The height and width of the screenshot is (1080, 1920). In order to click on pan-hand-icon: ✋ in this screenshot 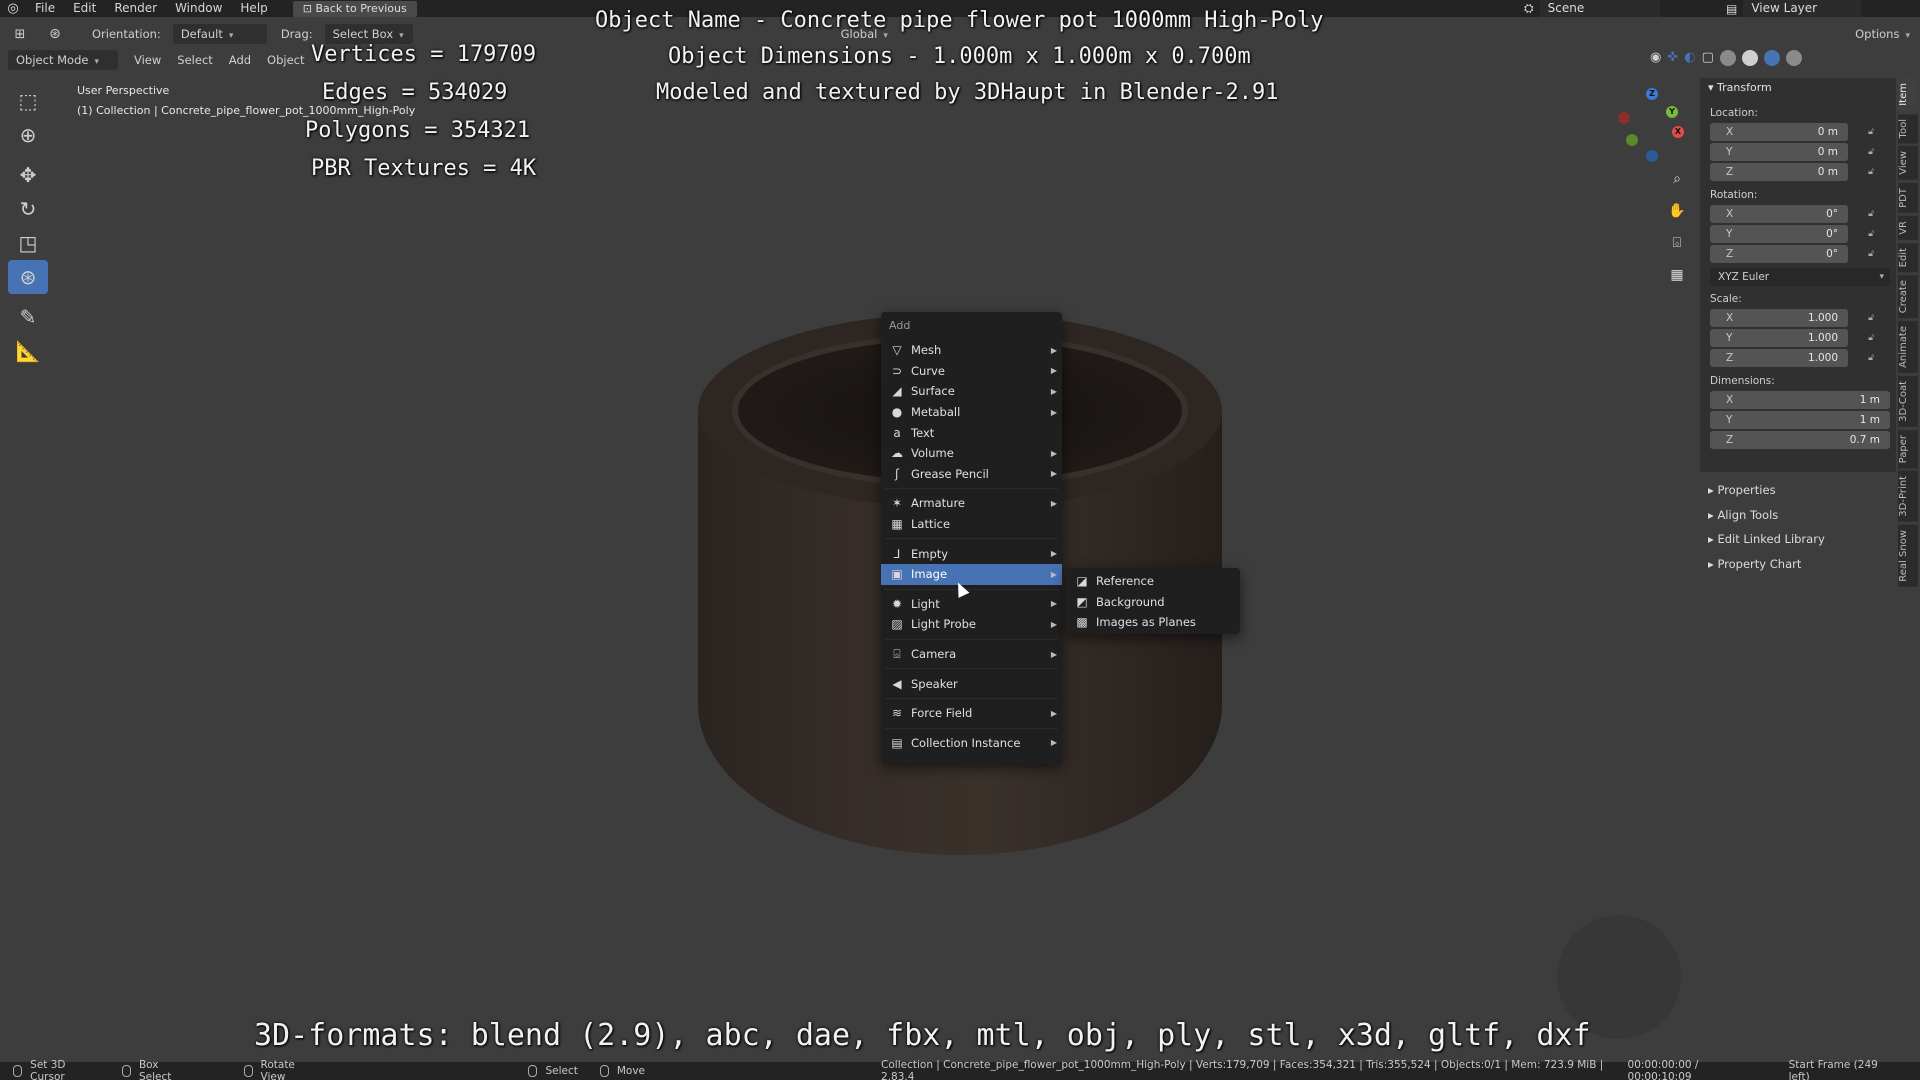, I will do `click(1677, 211)`.